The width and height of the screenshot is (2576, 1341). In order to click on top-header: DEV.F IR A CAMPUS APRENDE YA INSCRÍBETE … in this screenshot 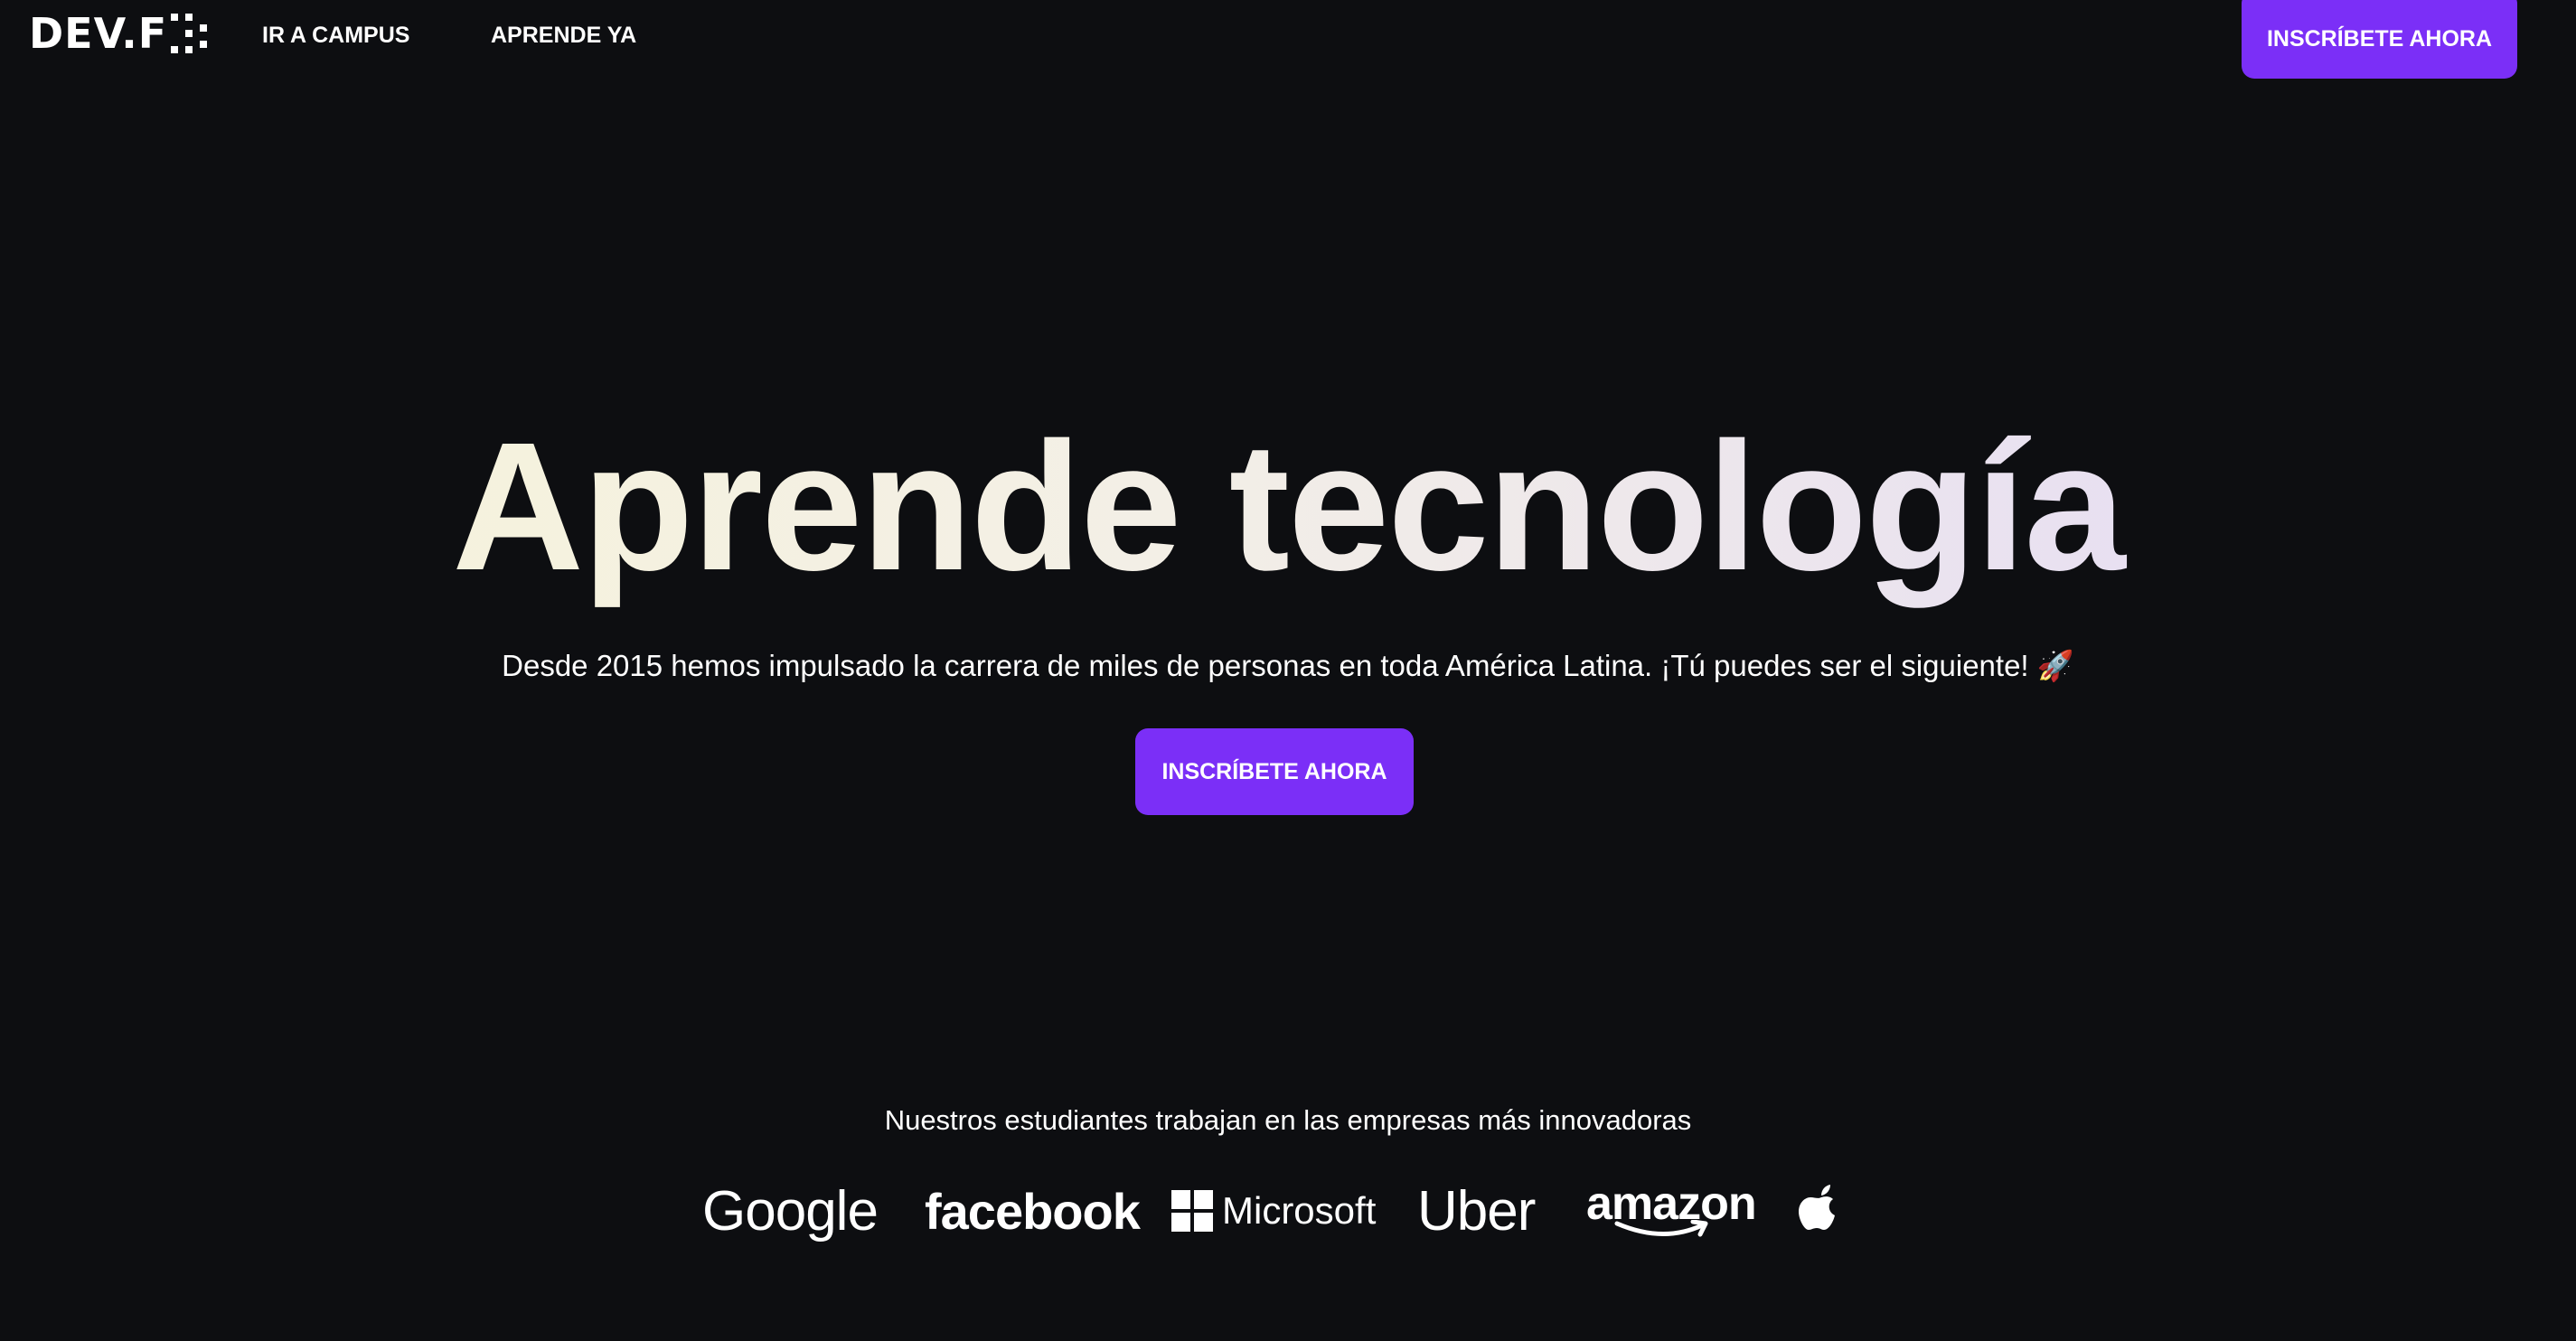, I will do `click(1288, 40)`.